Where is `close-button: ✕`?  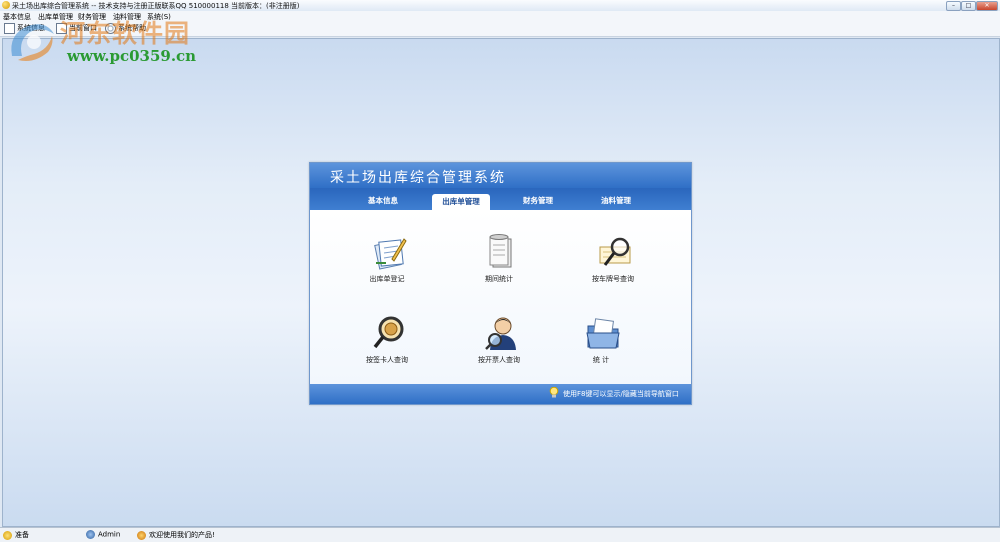
close-button: ✕ is located at coordinates (987, 6).